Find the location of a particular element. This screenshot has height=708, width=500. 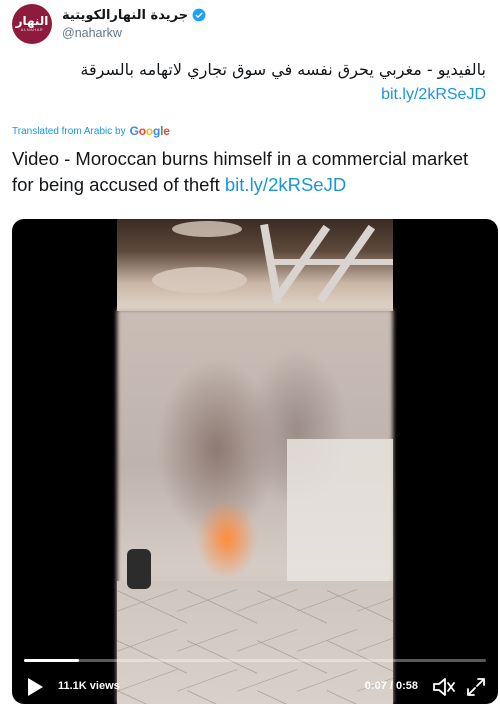

video-progress-fill is located at coordinates (52, 660).